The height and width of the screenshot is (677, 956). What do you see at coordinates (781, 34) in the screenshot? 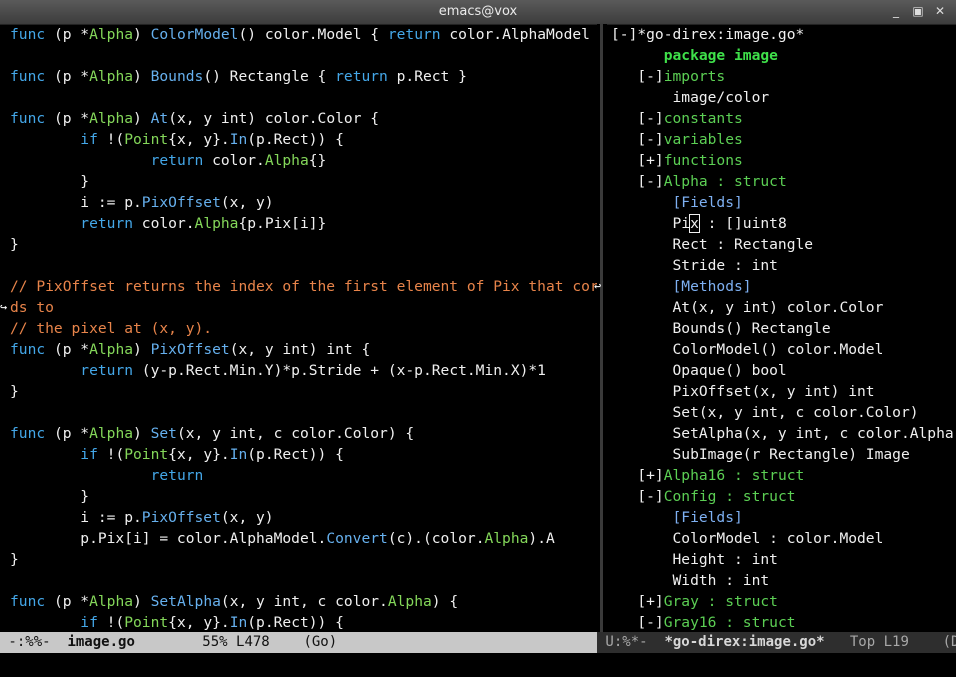
I see `tree-line: [-]*go-direx:image.go*` at bounding box center [781, 34].